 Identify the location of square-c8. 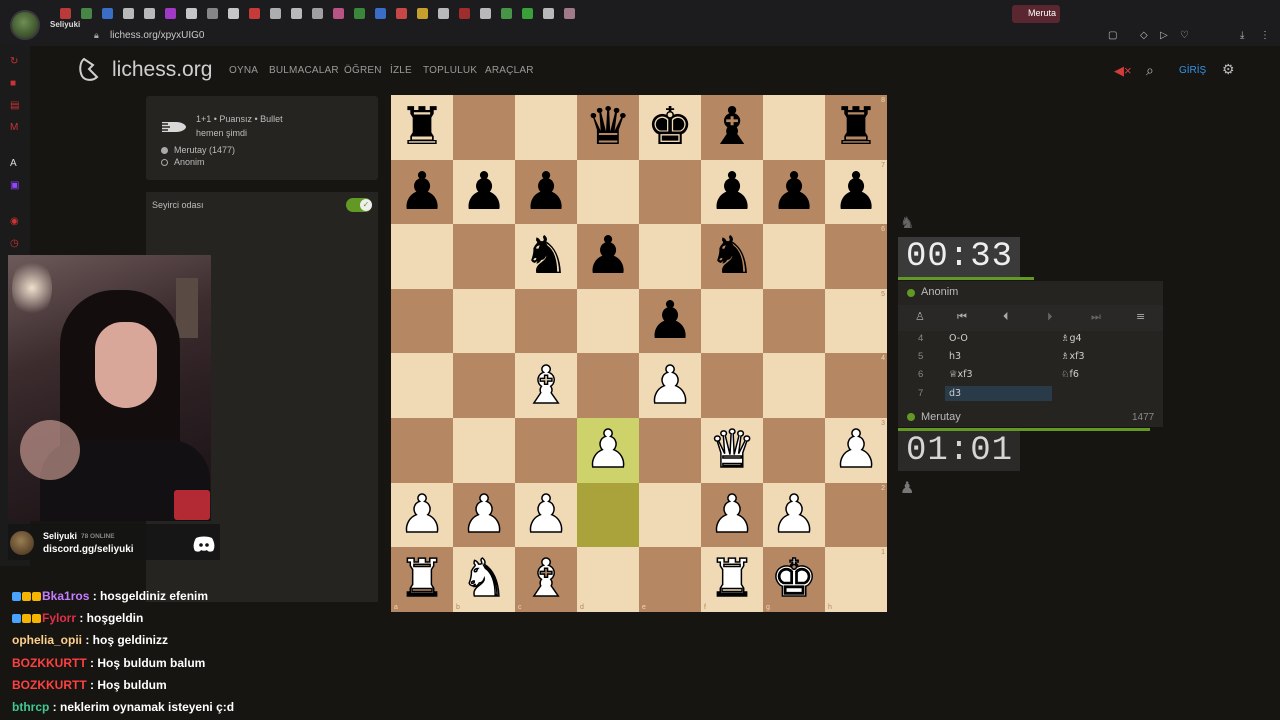
(546, 127).